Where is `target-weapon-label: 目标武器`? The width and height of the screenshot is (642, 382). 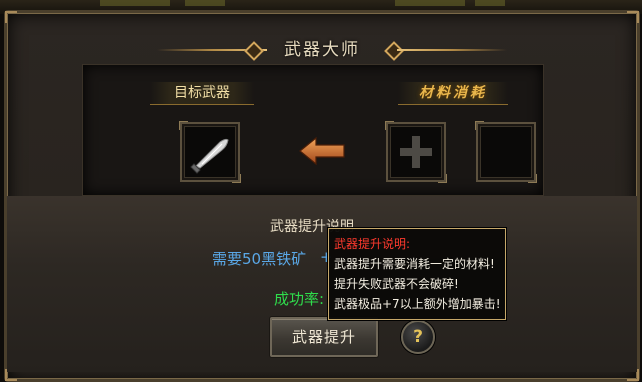
target-weapon-label: 目标武器 is located at coordinates (202, 93).